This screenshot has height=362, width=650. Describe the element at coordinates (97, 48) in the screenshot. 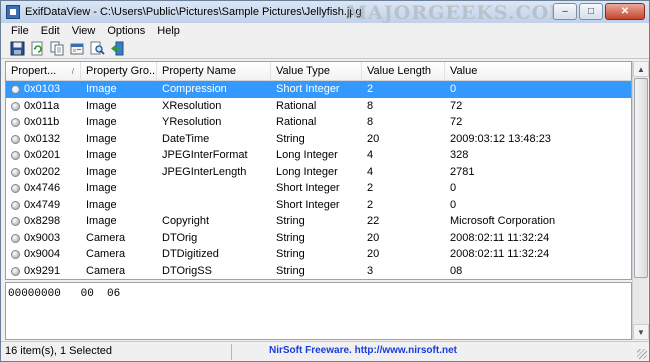

I see `search-icon` at that location.